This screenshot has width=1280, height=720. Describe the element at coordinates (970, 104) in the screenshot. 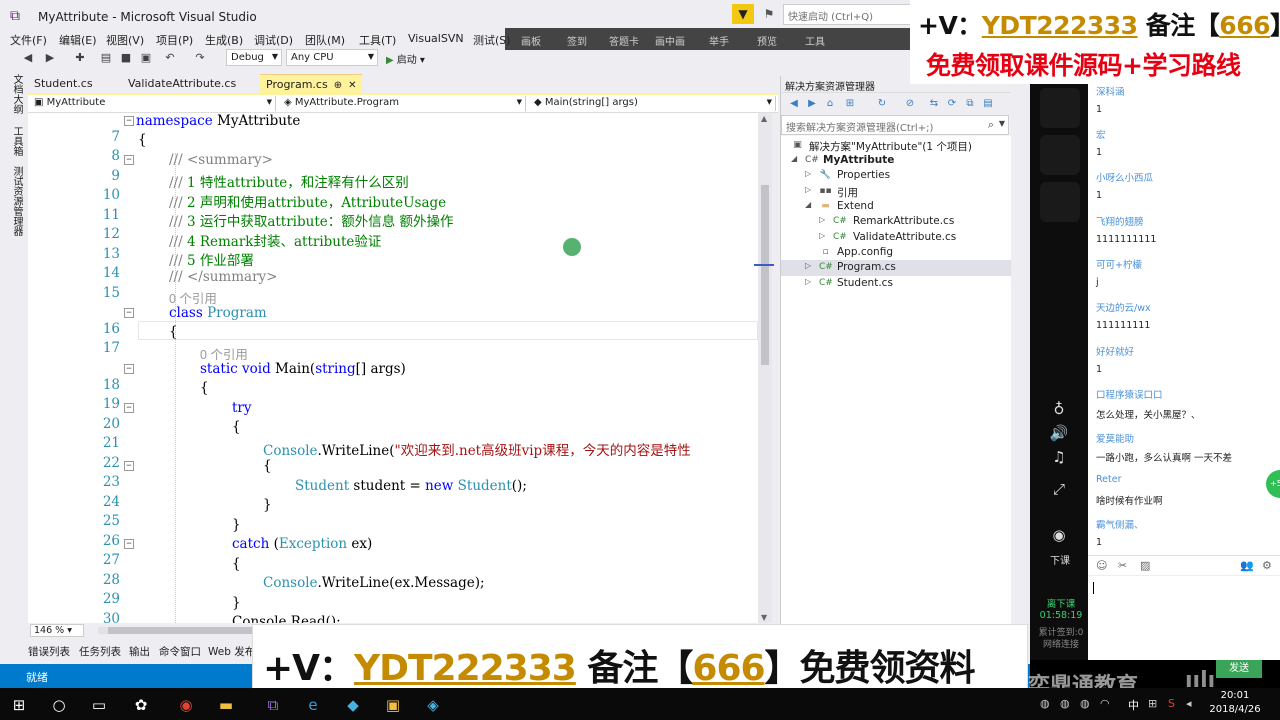

I see `collapse-all-icon: ⧉` at that location.